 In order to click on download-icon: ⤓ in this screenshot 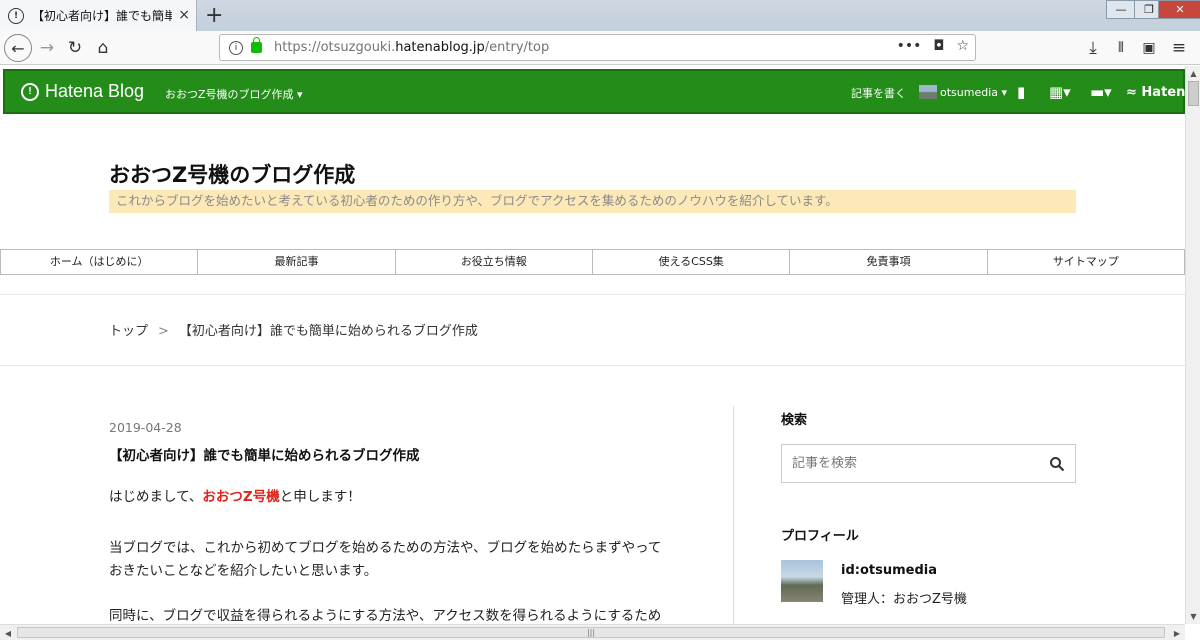, I will do `click(1093, 48)`.